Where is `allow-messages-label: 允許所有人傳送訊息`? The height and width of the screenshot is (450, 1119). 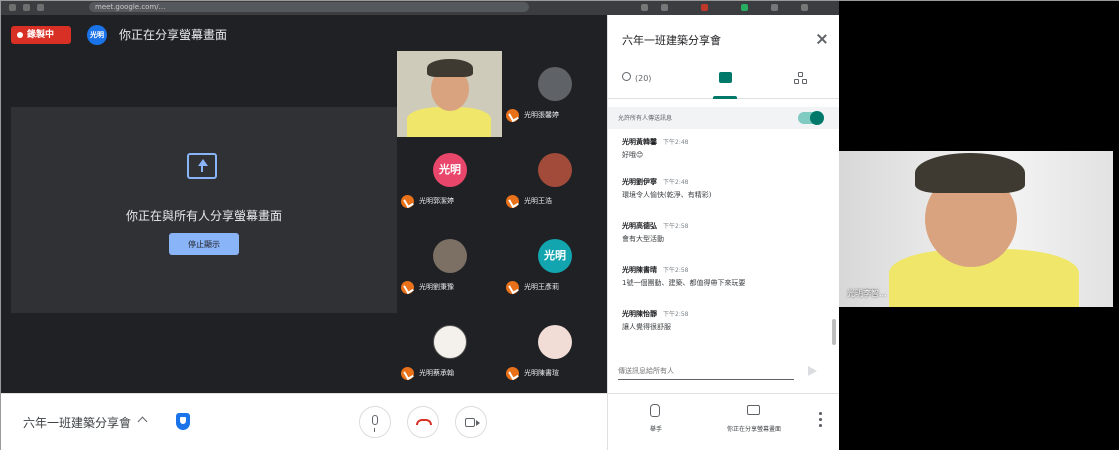 allow-messages-label: 允許所有人傳送訊息 is located at coordinates (645, 118).